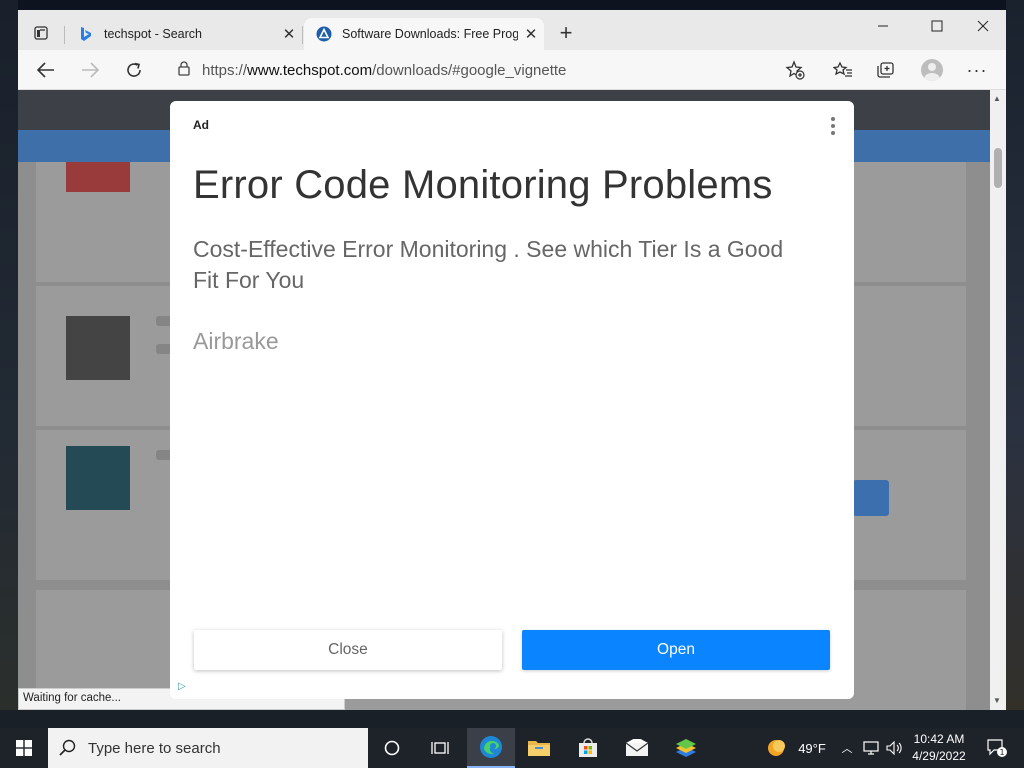  I want to click on url-prefix: https://, so click(225, 70).